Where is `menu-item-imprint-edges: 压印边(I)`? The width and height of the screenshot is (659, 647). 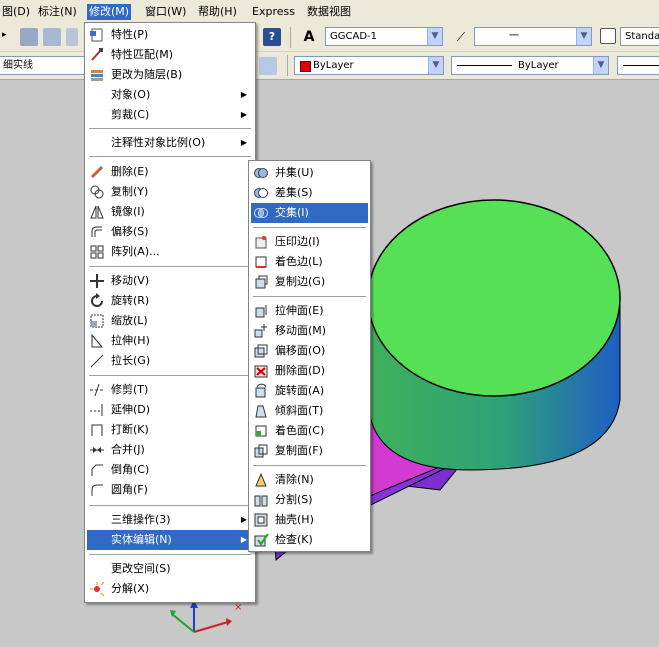
menu-item-imprint-edges: 压印边(I) is located at coordinates (309, 242).